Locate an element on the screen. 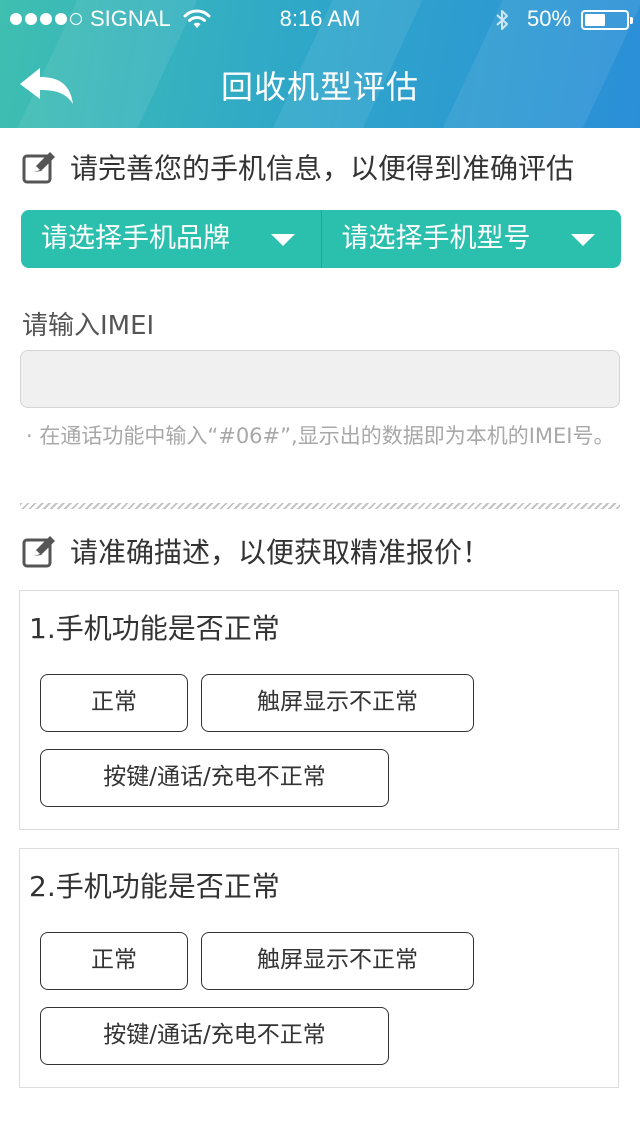  phone-info-heading: 请完善您的手机信息，以便得到准确评估 is located at coordinates (298, 167).